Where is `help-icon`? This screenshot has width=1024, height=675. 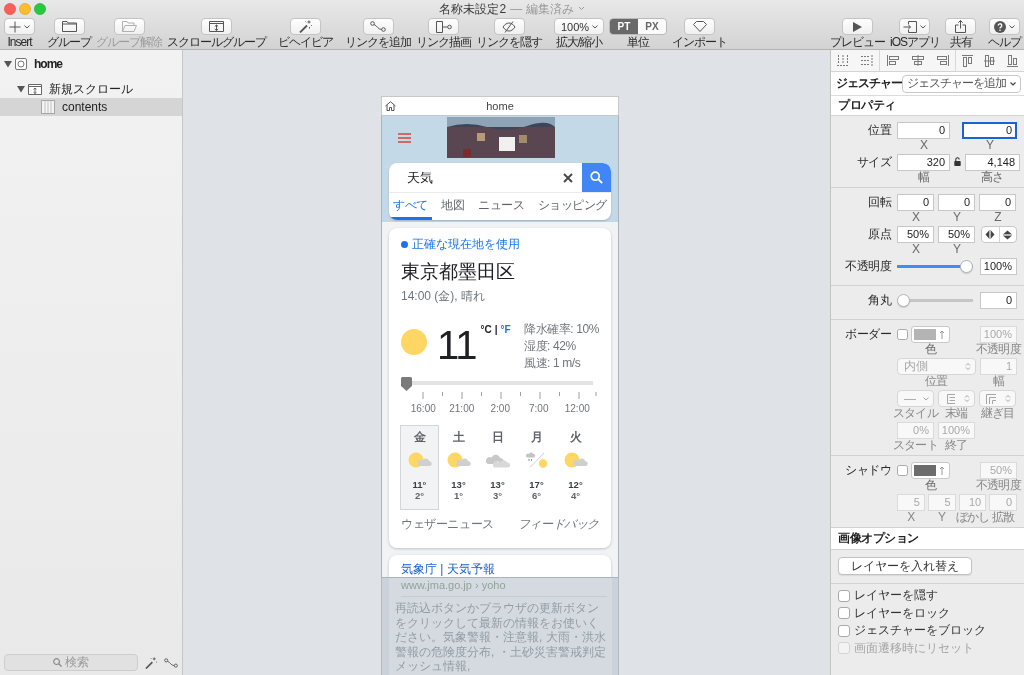
help-icon is located at coordinates (1000, 26).